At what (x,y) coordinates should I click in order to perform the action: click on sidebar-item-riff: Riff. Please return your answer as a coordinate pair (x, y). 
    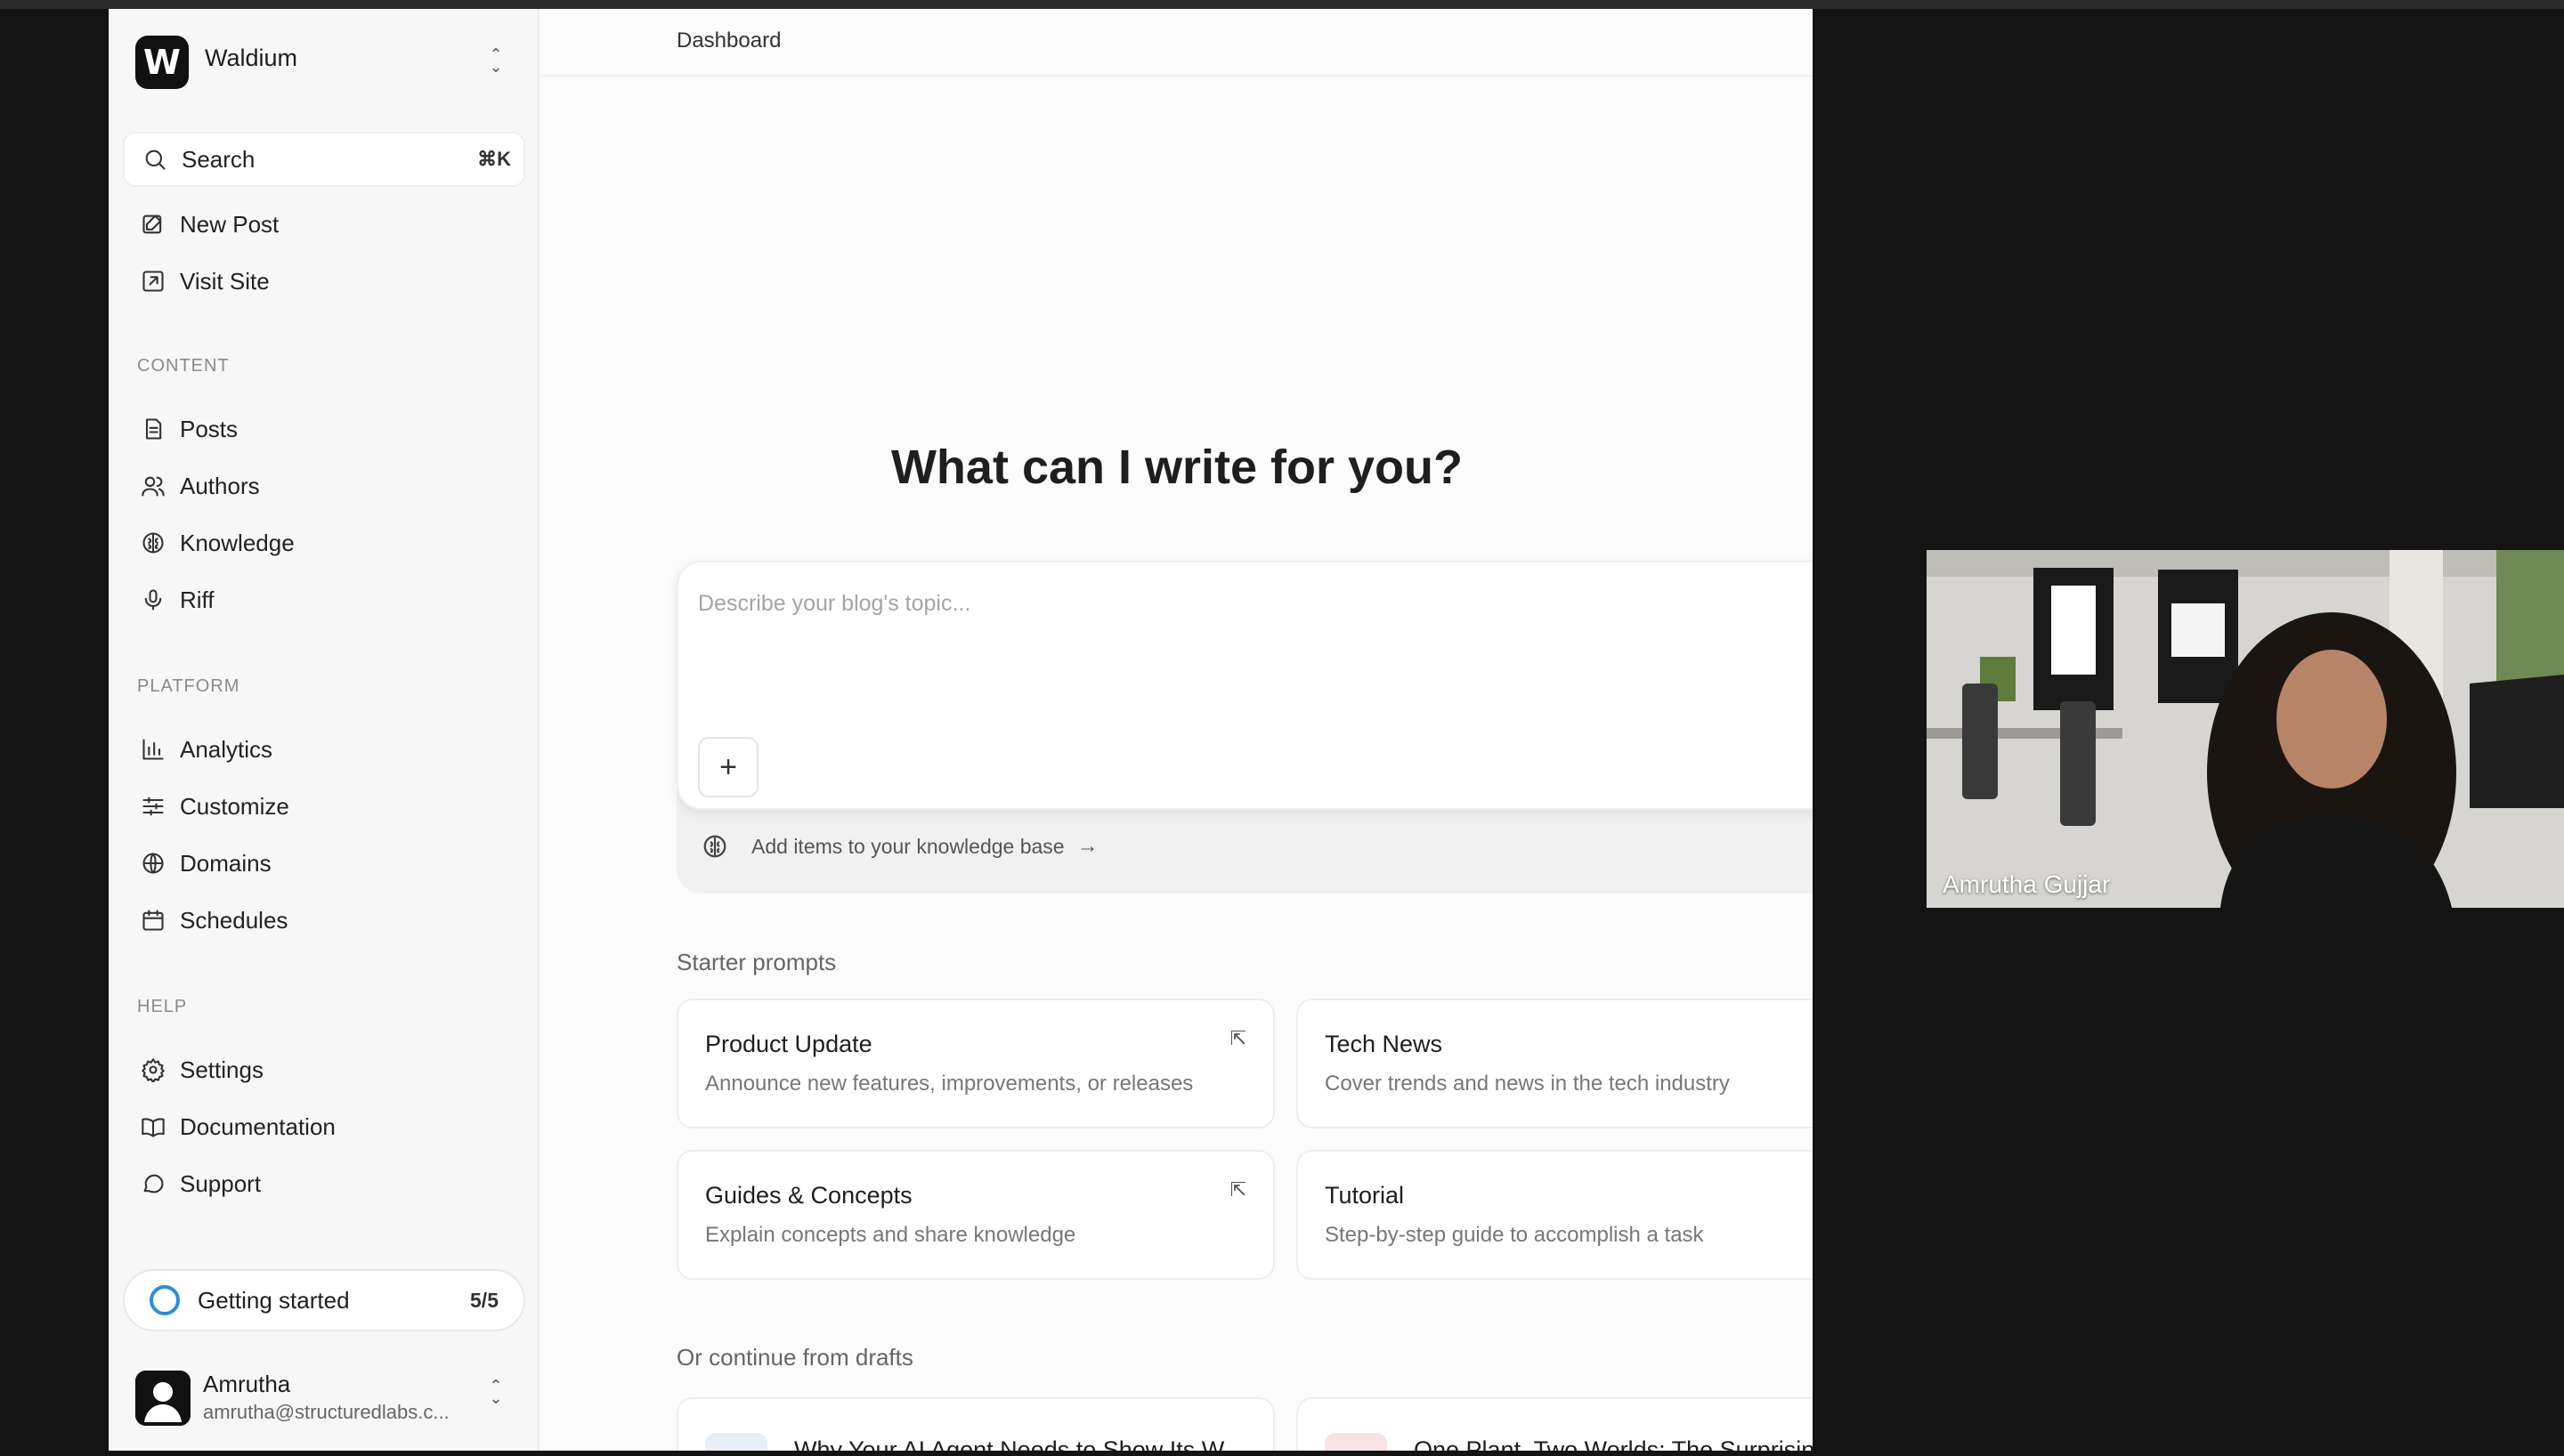
    Looking at the image, I should click on (324, 600).